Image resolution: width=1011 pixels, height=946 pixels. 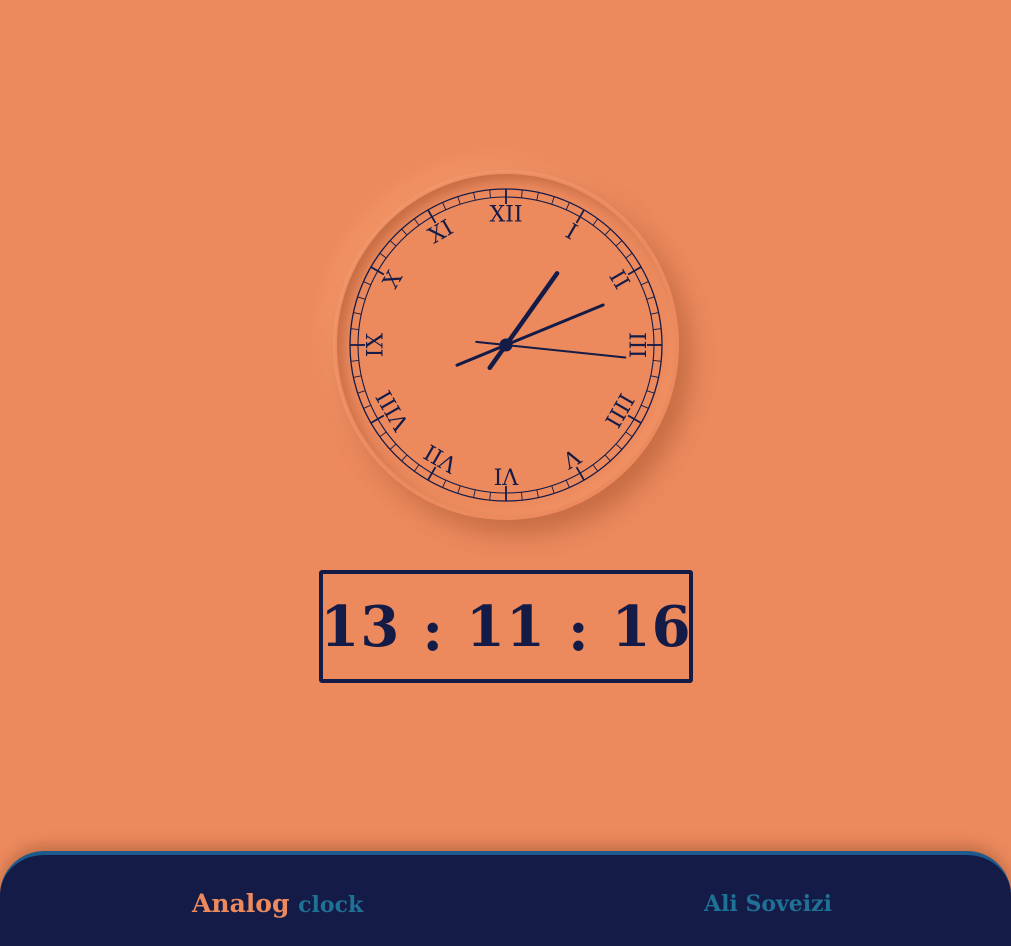 I want to click on clock-numeral: XI, so click(x=441, y=233).